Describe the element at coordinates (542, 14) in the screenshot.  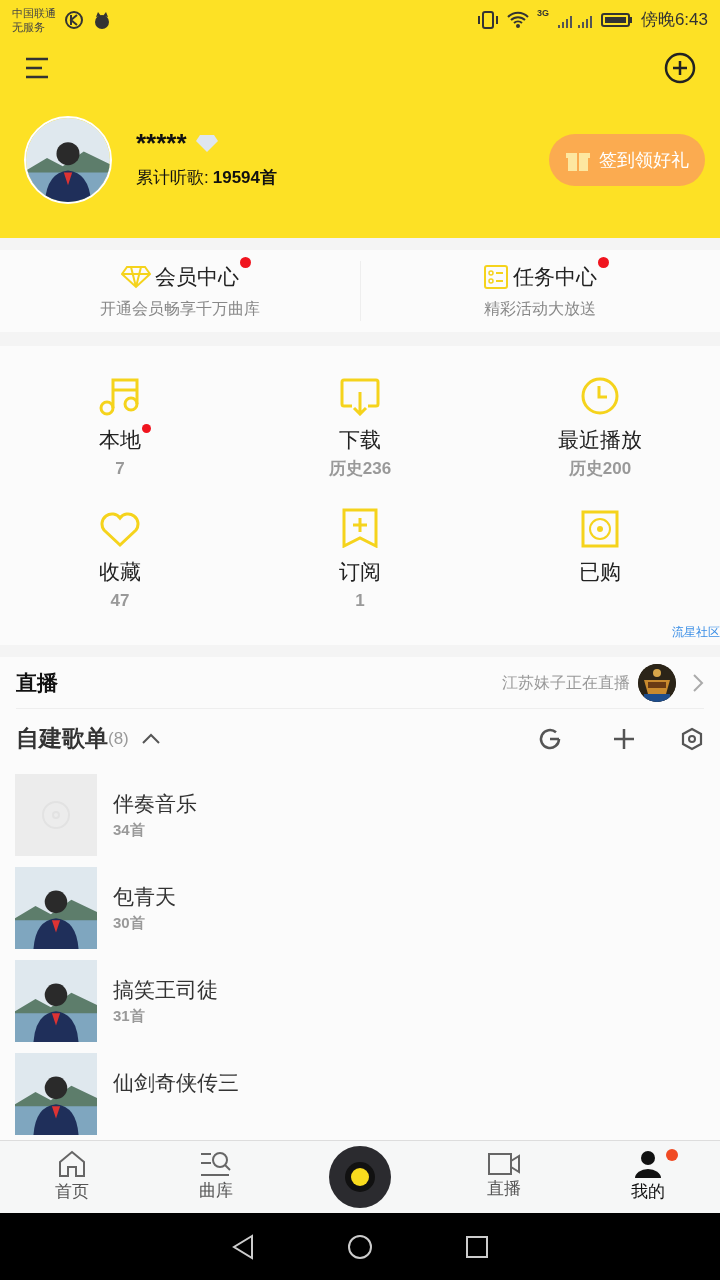
I see `network-text: 3G` at that location.